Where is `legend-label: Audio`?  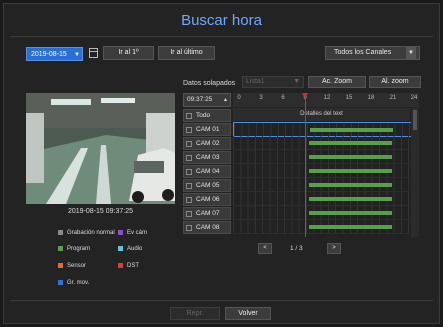
legend-label: Audio is located at coordinates (135, 249).